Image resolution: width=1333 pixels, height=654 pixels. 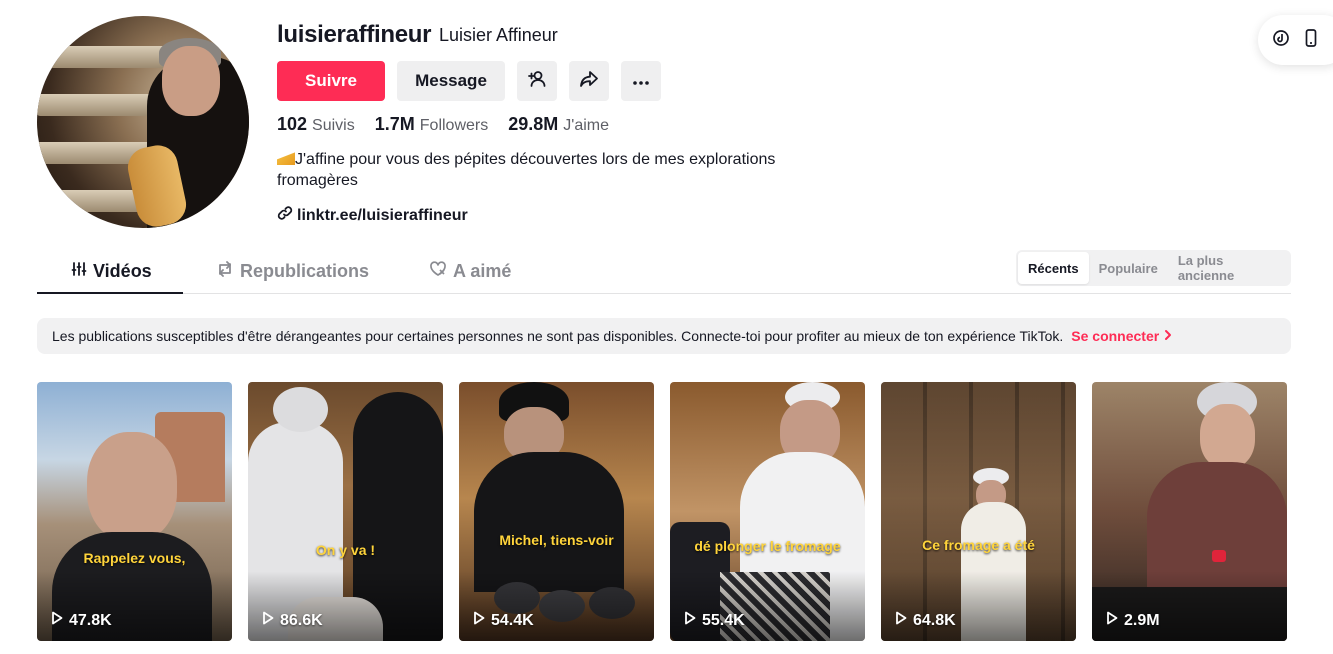 I want to click on profile-stats: 102 Suivis 1.7M Followers 29.8M J'aime, so click(x=443, y=124).